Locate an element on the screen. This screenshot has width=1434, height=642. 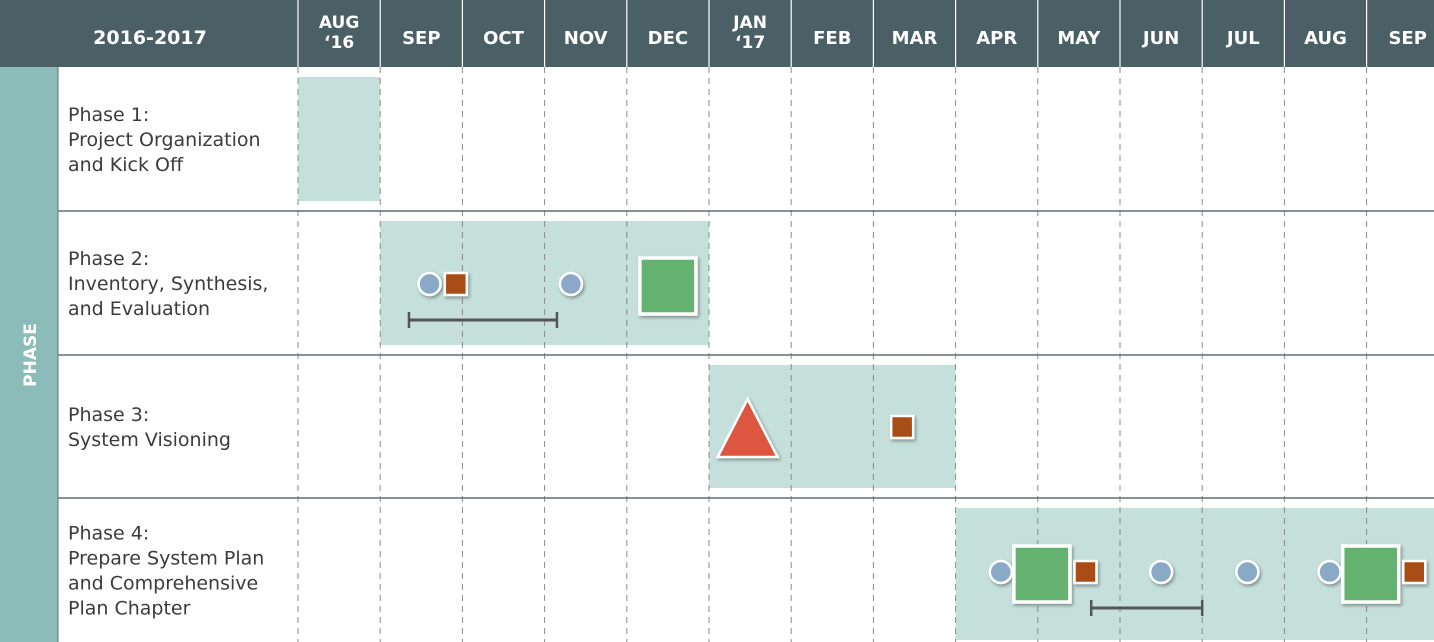
phase-label-line: Phase 4: is located at coordinates (108, 534).